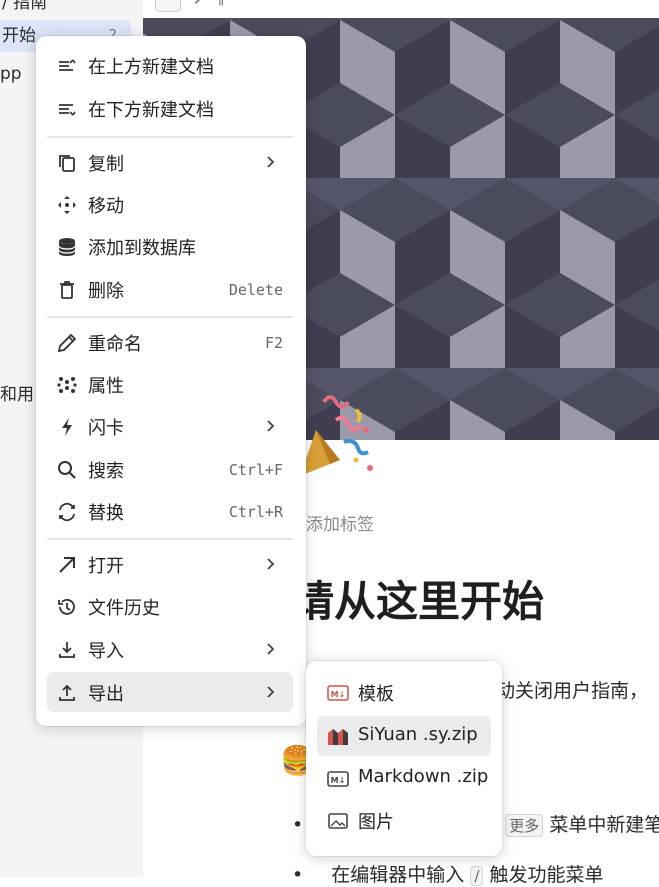  Describe the element at coordinates (151, 67) in the screenshot. I see `menu-item-label: 在上方新建文档` at that location.